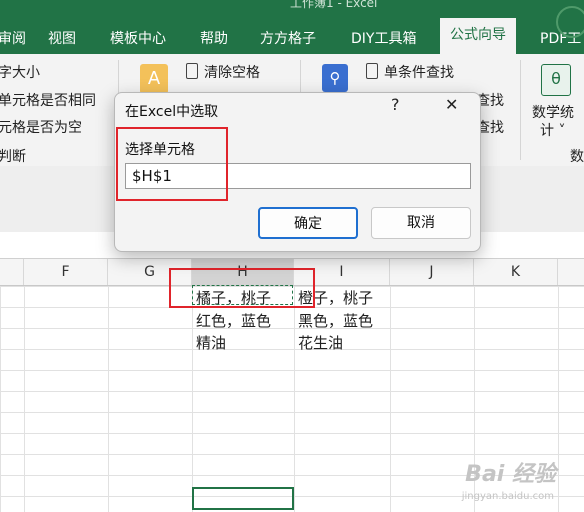 The height and width of the screenshot is (512, 584). Describe the element at coordinates (507, 496) in the screenshot. I see `watermark-sub: jingyan.baidu.com` at that location.